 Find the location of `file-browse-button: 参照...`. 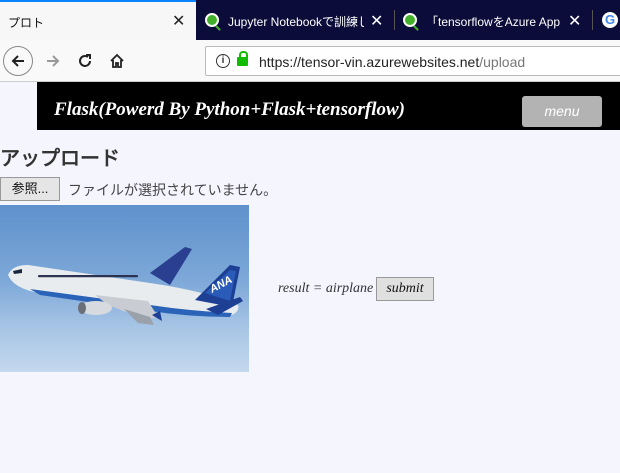

file-browse-button: 参照... is located at coordinates (30, 189).